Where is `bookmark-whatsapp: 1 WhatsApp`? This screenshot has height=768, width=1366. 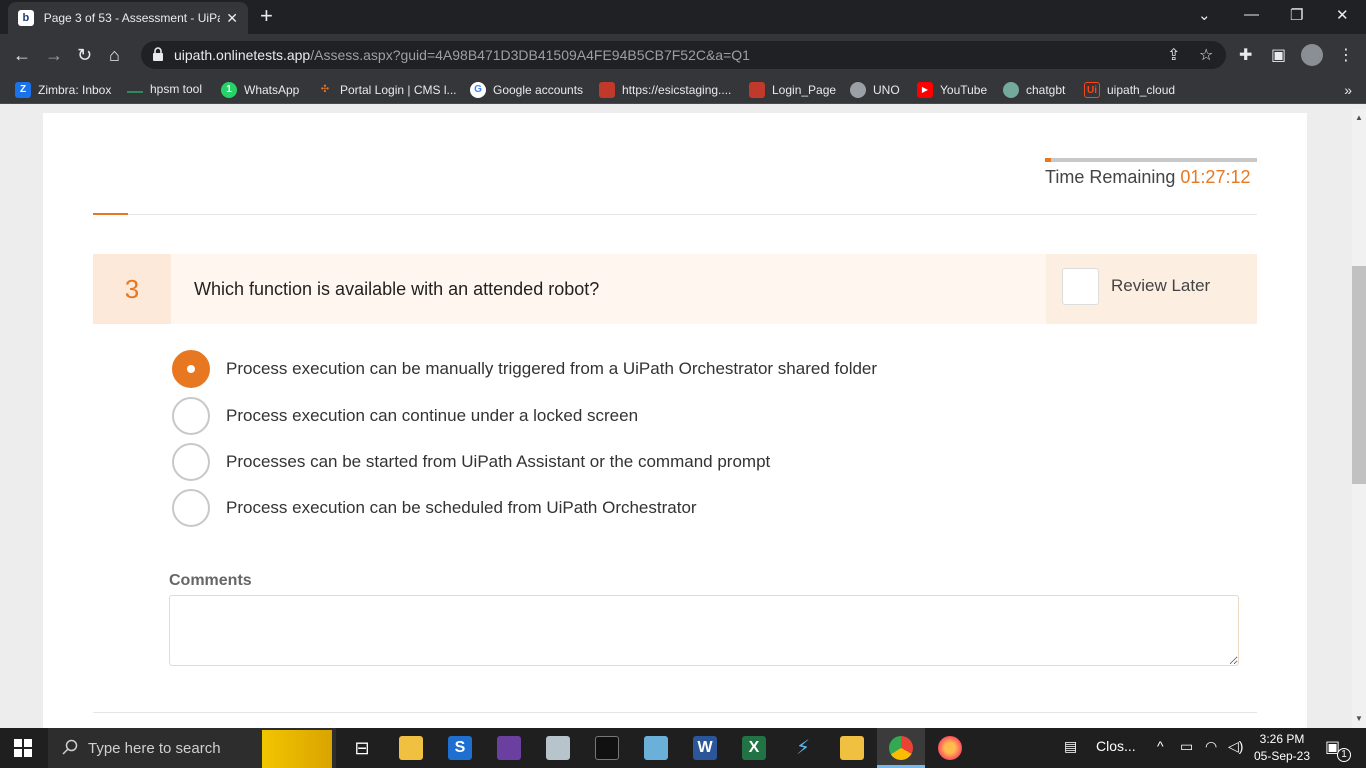
bookmark-whatsapp: 1 WhatsApp is located at coordinates (260, 90).